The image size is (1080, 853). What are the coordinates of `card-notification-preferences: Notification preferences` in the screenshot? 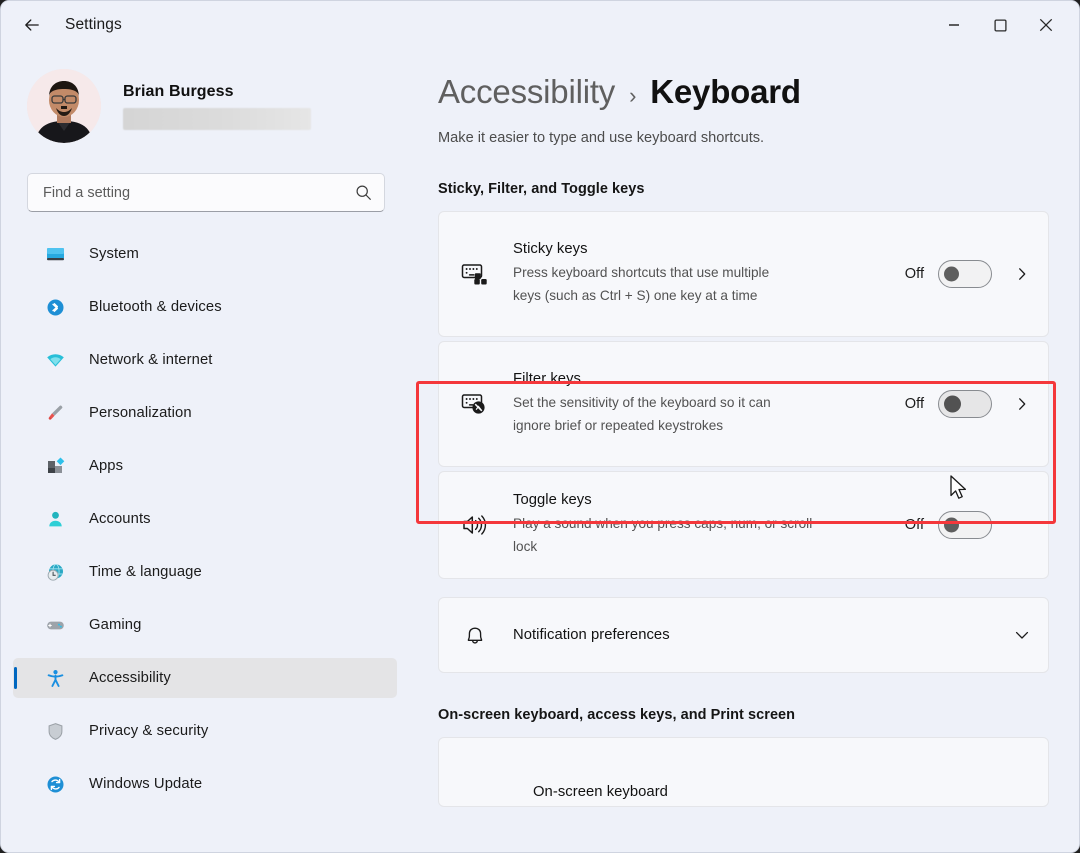 It's located at (743, 635).